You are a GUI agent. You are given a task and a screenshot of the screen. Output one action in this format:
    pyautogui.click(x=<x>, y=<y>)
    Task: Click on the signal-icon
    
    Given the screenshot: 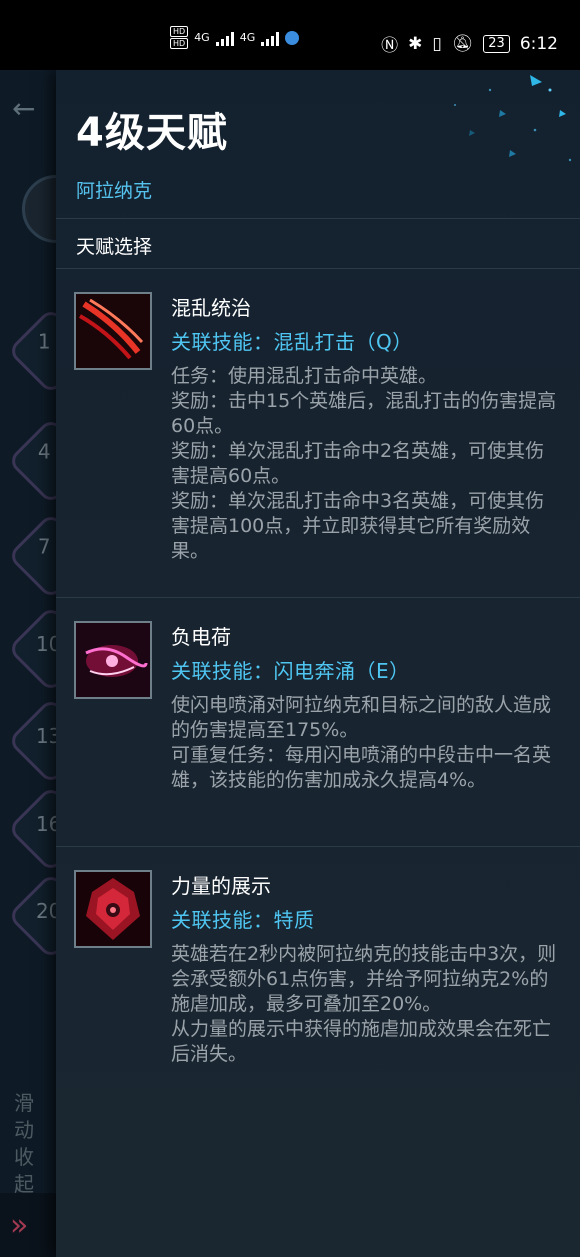 What is the action you would take?
    pyautogui.click(x=224, y=38)
    